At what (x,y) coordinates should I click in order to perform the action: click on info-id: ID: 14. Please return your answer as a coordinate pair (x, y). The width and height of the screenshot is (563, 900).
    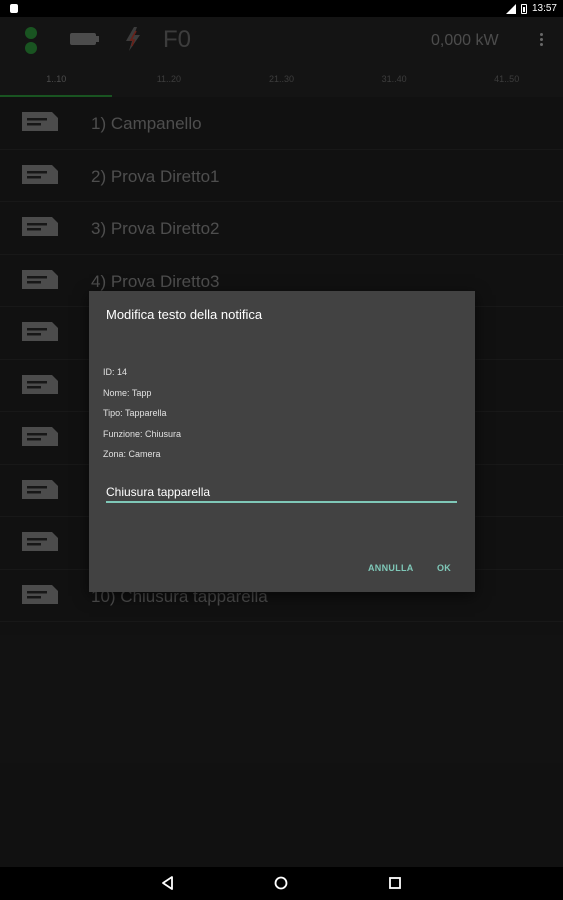
    Looking at the image, I should click on (115, 372).